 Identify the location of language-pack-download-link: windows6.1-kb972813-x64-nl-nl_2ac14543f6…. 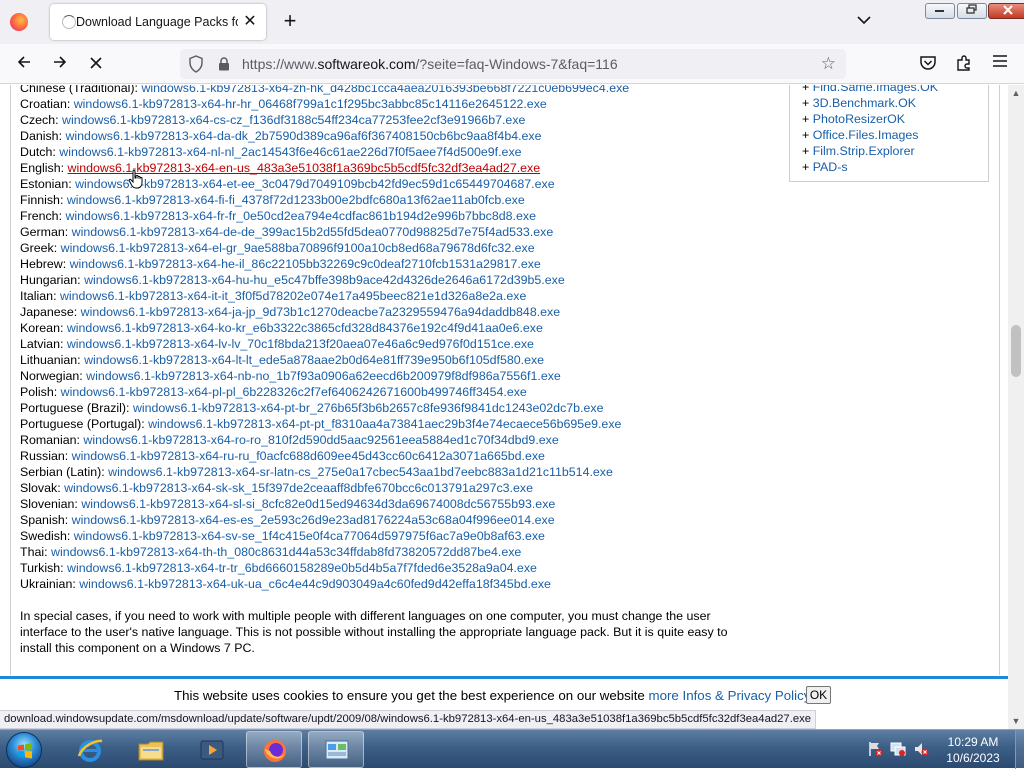
(290, 152).